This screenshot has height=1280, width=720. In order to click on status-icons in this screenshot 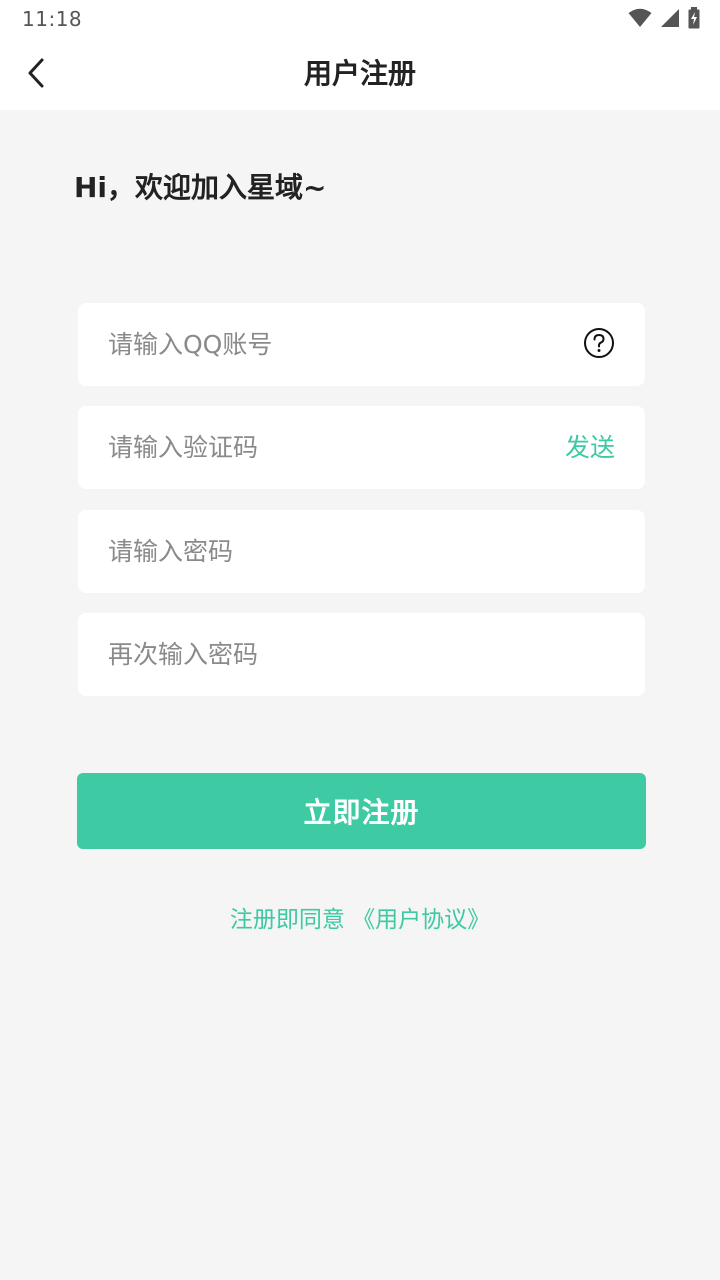, I will do `click(664, 18)`.